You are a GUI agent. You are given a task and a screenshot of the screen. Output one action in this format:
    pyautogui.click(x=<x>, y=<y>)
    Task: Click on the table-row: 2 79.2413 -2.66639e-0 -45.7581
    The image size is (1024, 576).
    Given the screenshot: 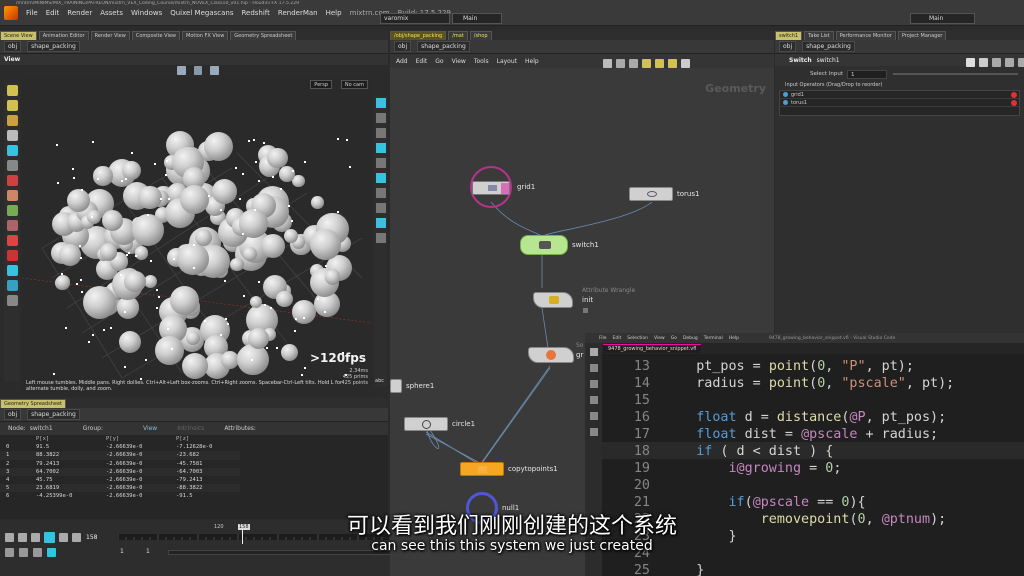 What is the action you would take?
    pyautogui.click(x=120, y=464)
    